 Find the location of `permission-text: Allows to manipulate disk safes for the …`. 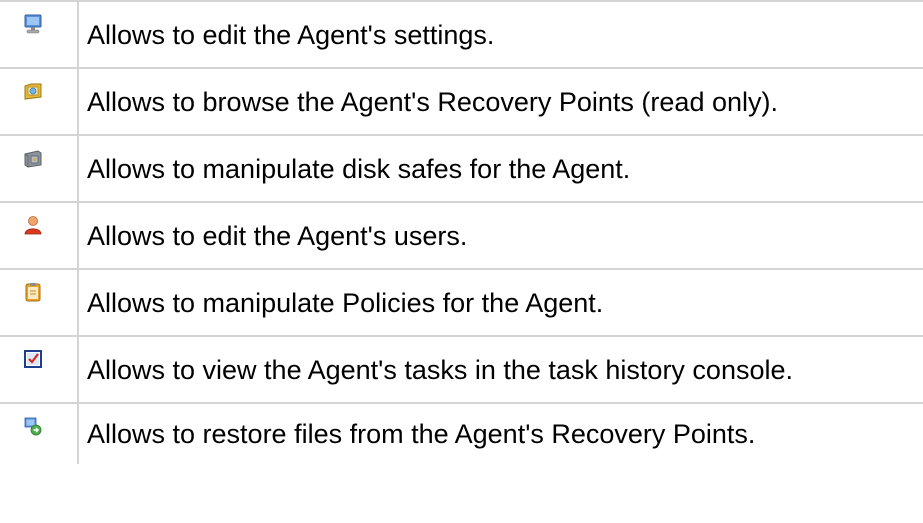

permission-text: Allows to manipulate disk safes for the … is located at coordinates (500, 169).